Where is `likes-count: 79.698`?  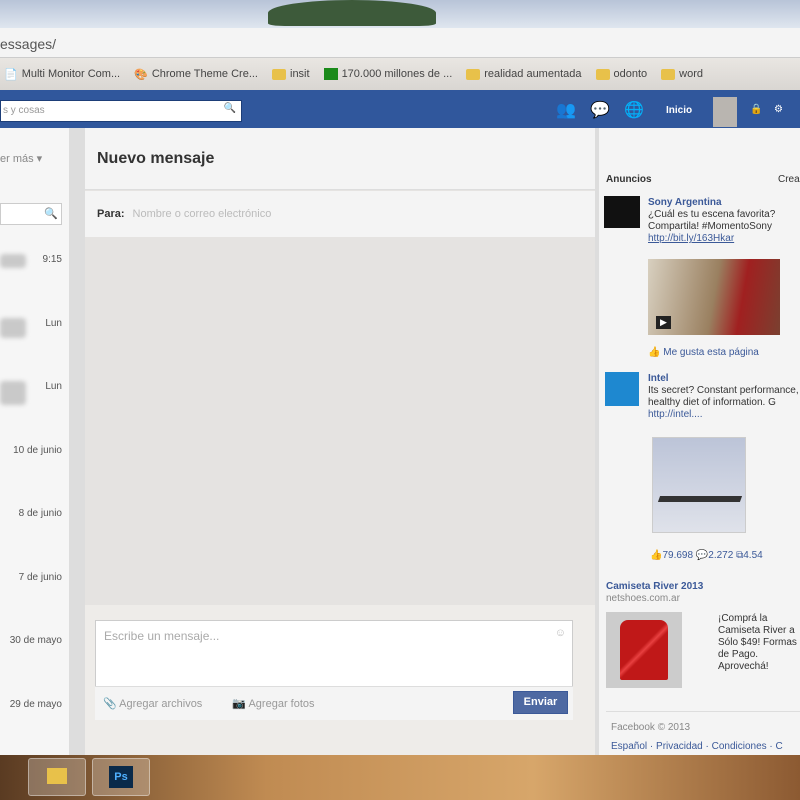 likes-count: 79.698 is located at coordinates (678, 555).